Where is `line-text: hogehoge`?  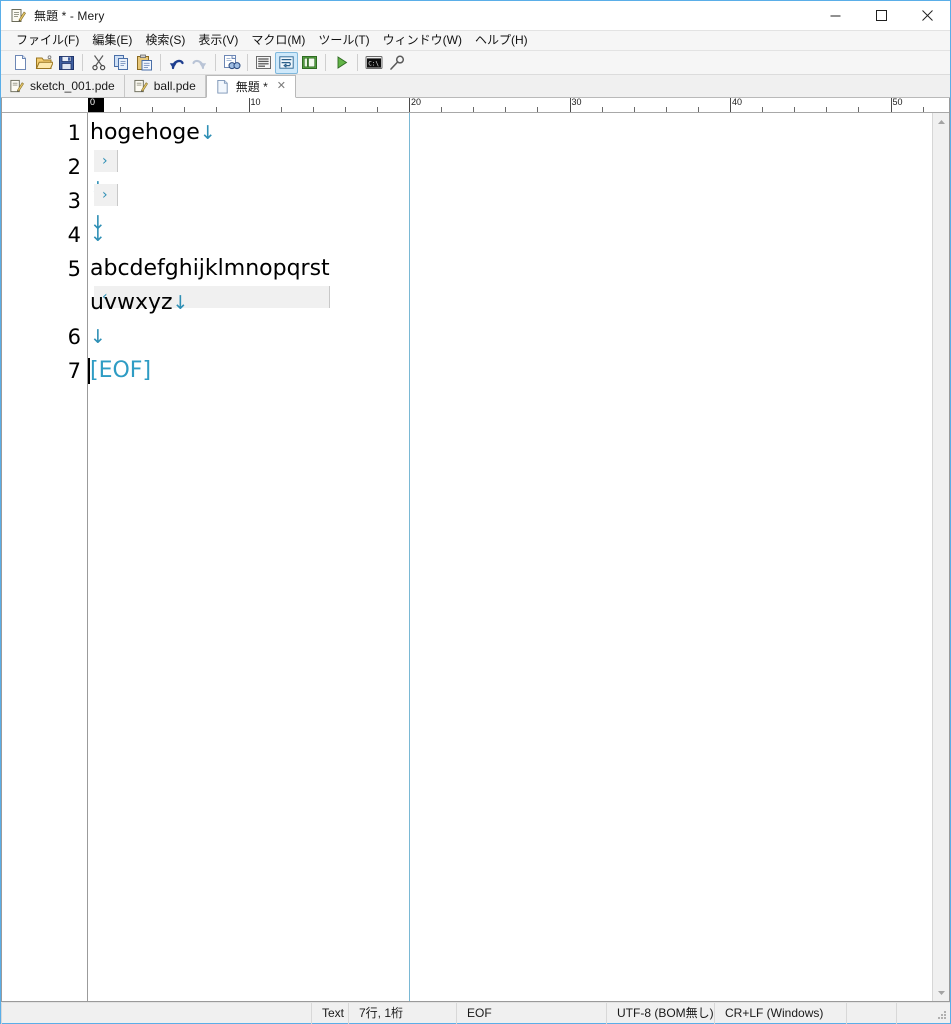 line-text: hogehoge is located at coordinates (145, 132).